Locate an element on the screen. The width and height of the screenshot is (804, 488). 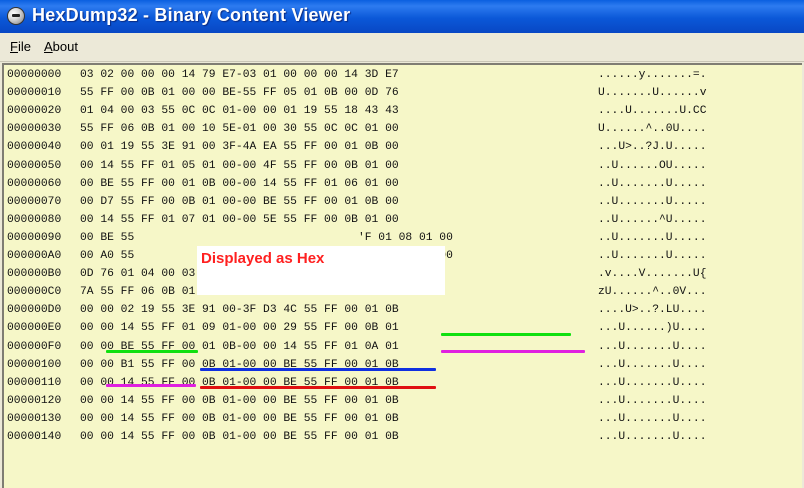
row-address: 000000F0 is located at coordinates (34, 346).